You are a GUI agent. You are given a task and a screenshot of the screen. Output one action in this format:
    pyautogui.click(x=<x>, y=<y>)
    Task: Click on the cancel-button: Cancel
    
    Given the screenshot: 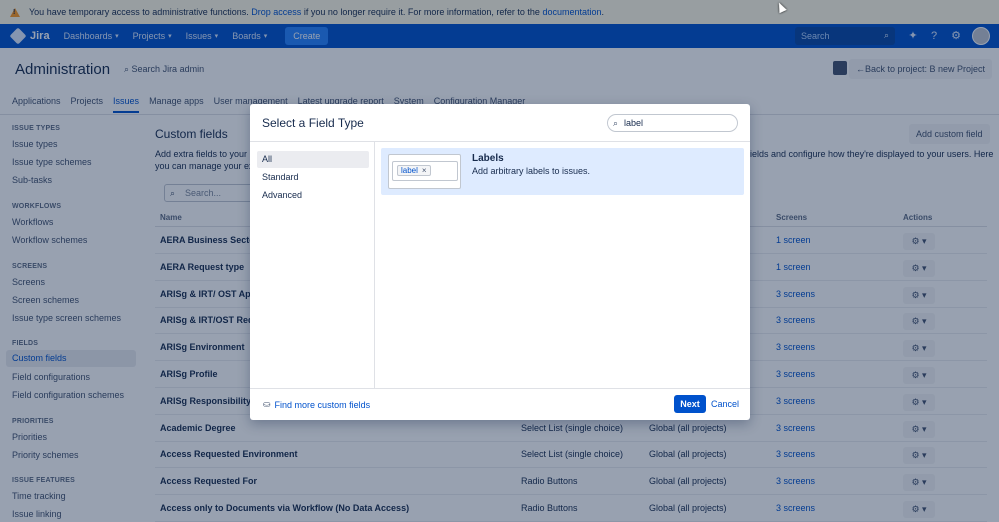 What is the action you would take?
    pyautogui.click(x=725, y=404)
    